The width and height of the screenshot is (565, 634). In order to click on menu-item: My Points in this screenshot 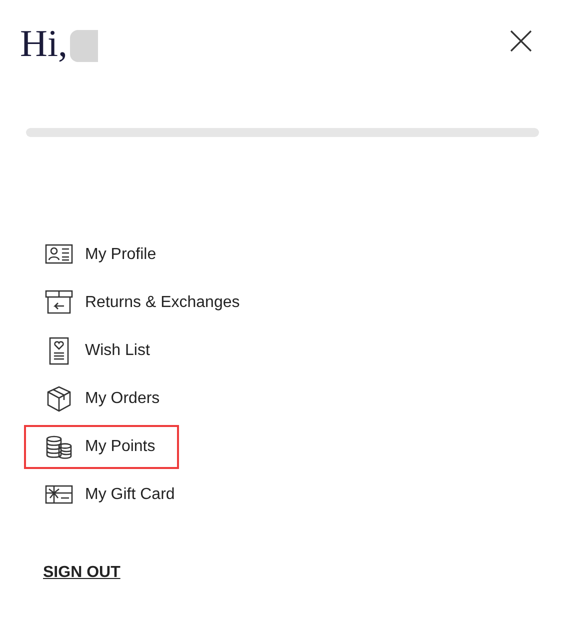, I will do `click(102, 447)`.